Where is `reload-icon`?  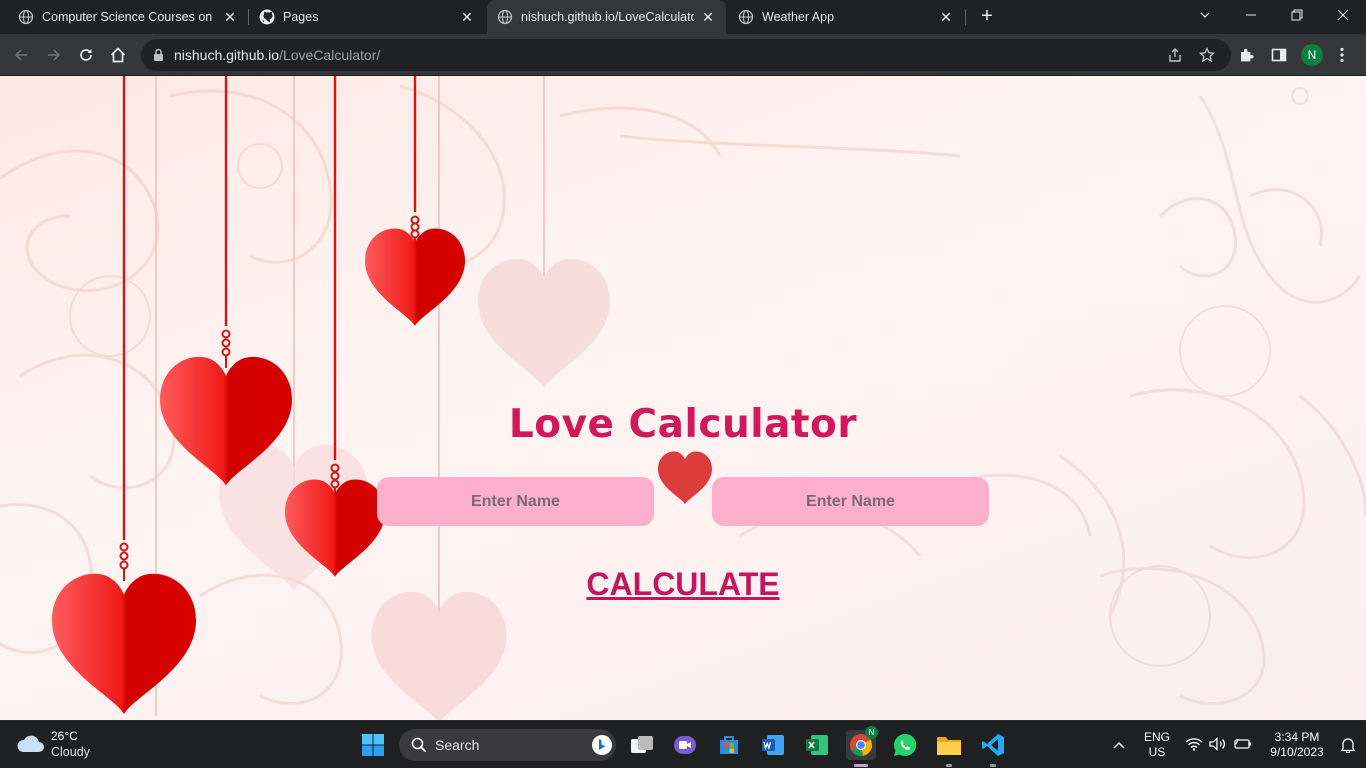
reload-icon is located at coordinates (86, 55).